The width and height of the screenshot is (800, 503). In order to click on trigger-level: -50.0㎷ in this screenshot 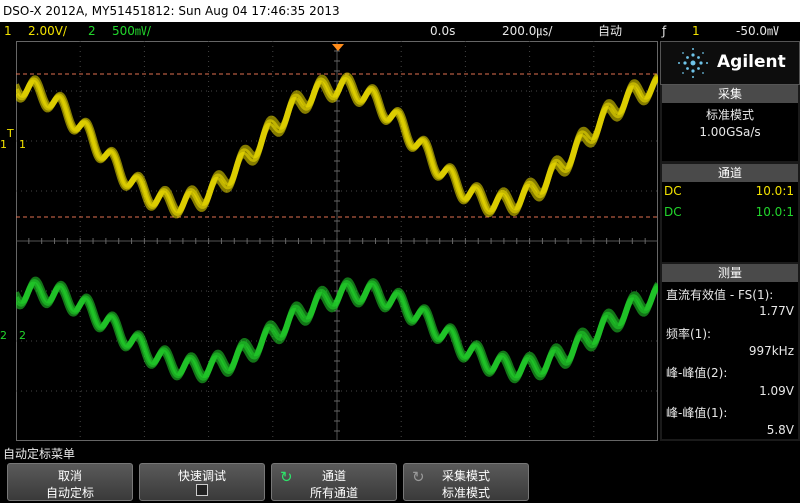, I will do `click(757, 31)`.